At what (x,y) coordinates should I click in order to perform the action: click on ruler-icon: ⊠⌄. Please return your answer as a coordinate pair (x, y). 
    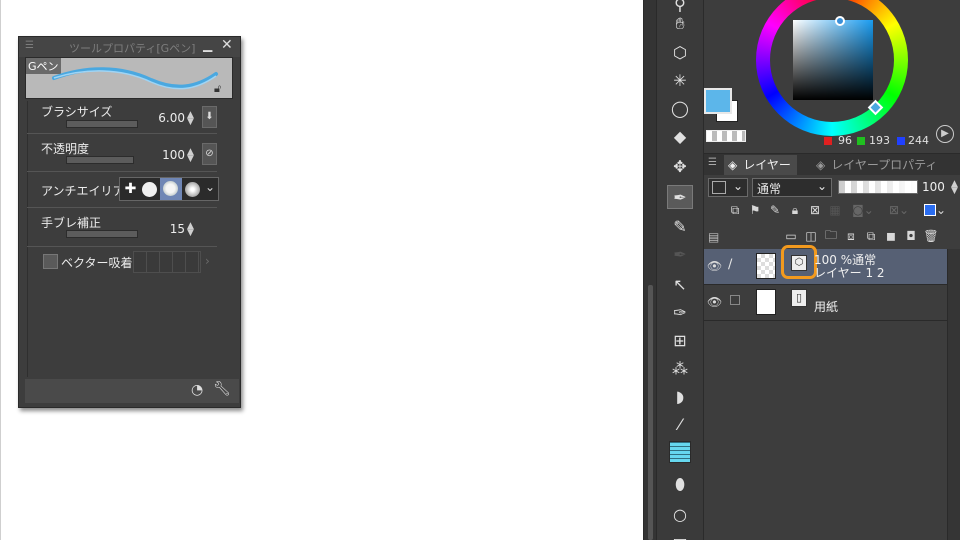
    Looking at the image, I should click on (899, 210).